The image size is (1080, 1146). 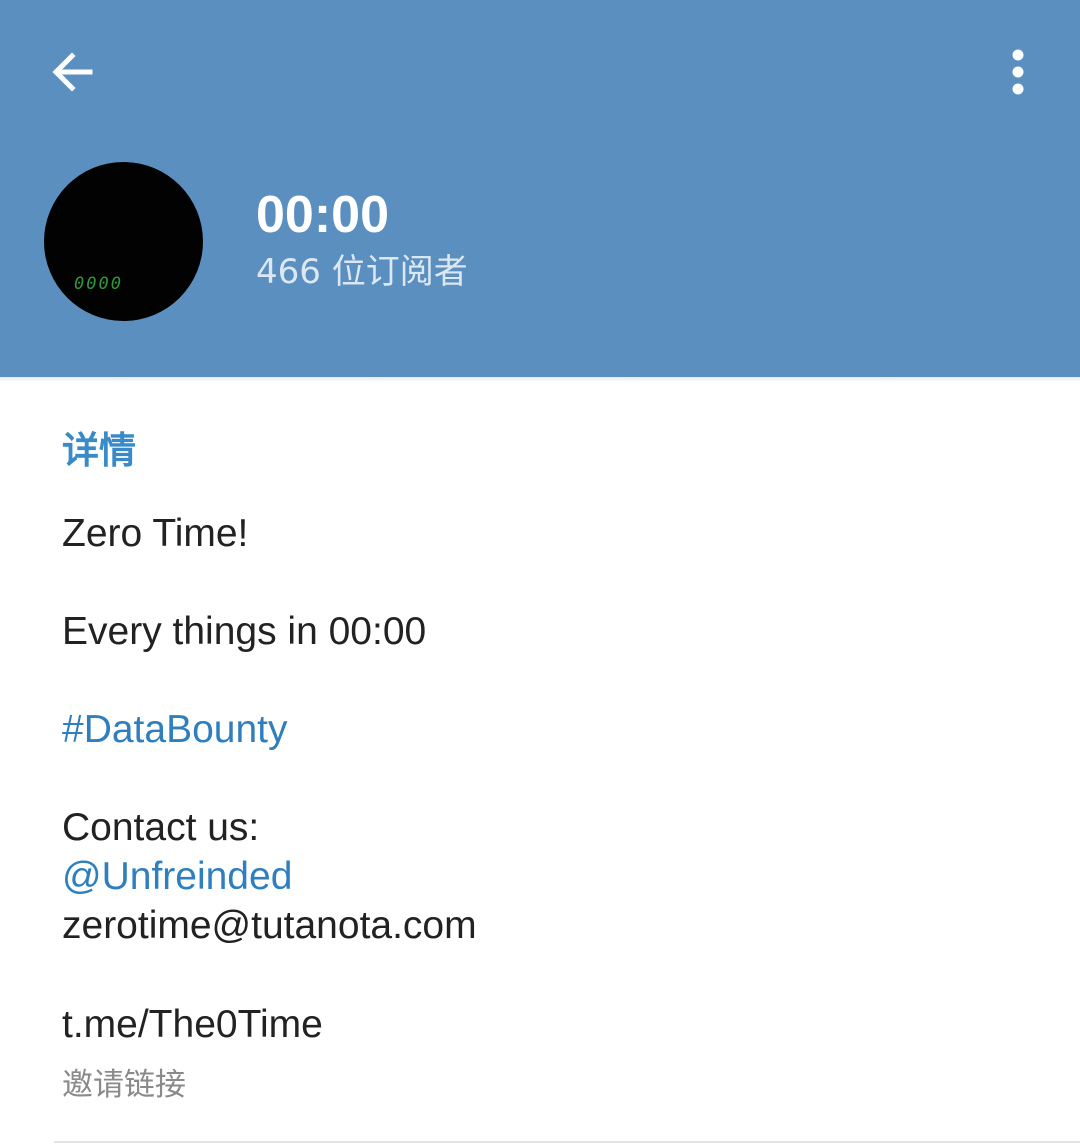 I want to click on more-vertical-icon, so click(x=1018, y=72).